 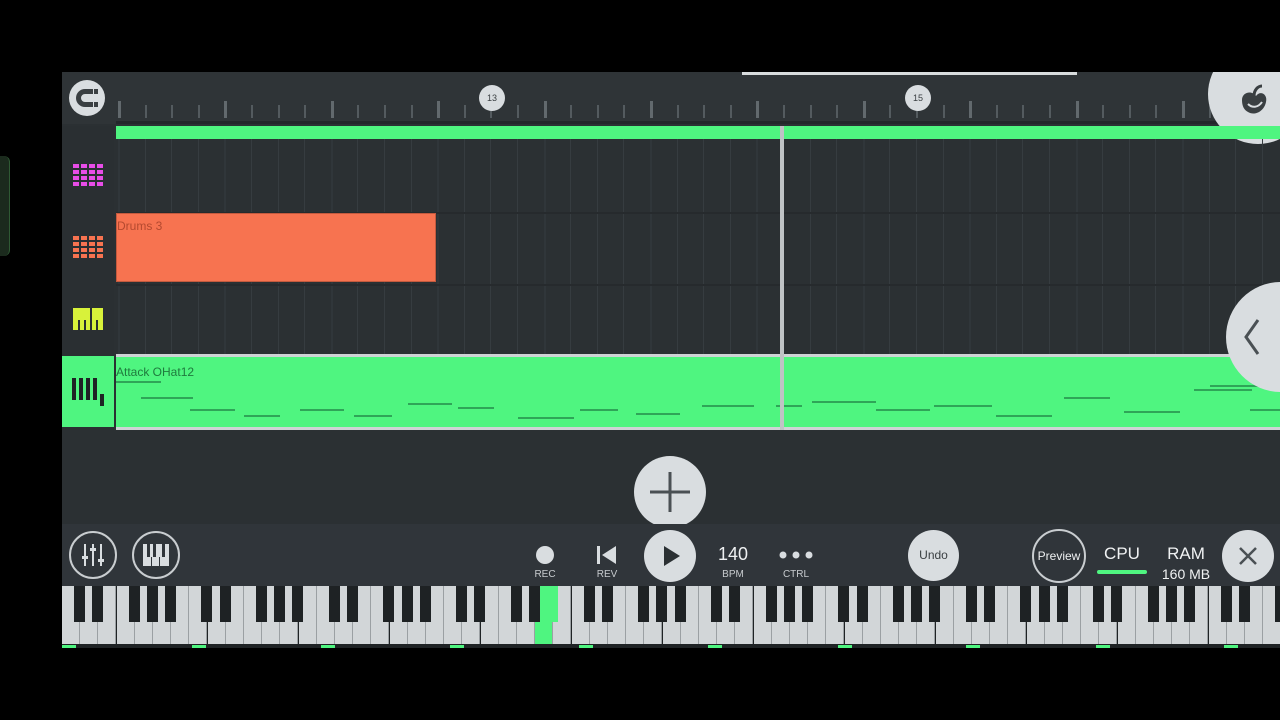 What do you see at coordinates (670, 492) in the screenshot?
I see `add-track-button` at bounding box center [670, 492].